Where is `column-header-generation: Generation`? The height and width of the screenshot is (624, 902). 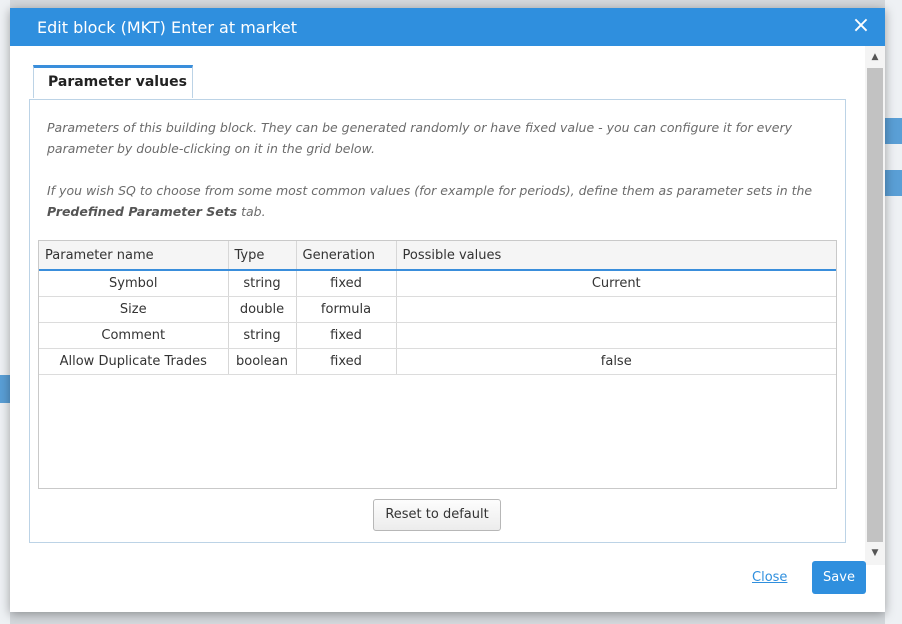
column-header-generation: Generation is located at coordinates (346, 256).